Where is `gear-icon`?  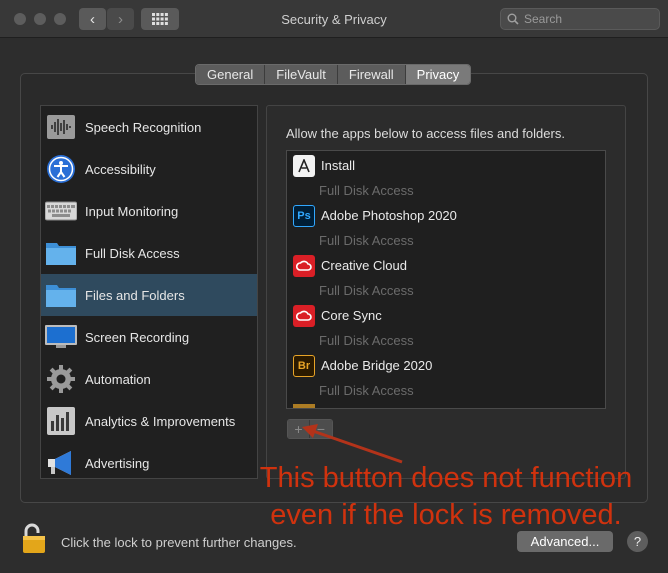 gear-icon is located at coordinates (61, 379).